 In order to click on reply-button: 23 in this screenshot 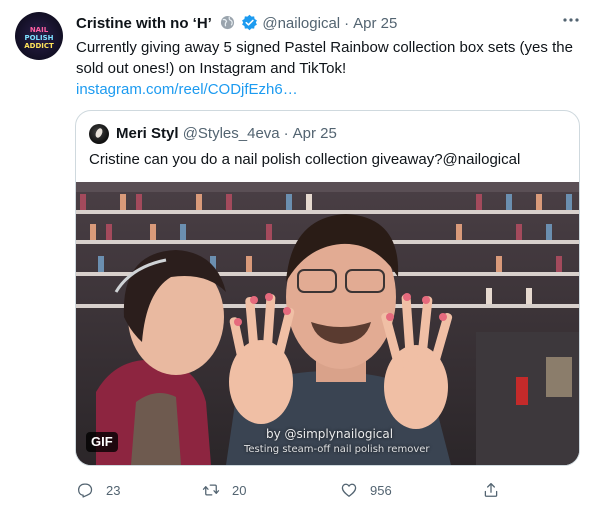, I will do `click(98, 490)`.